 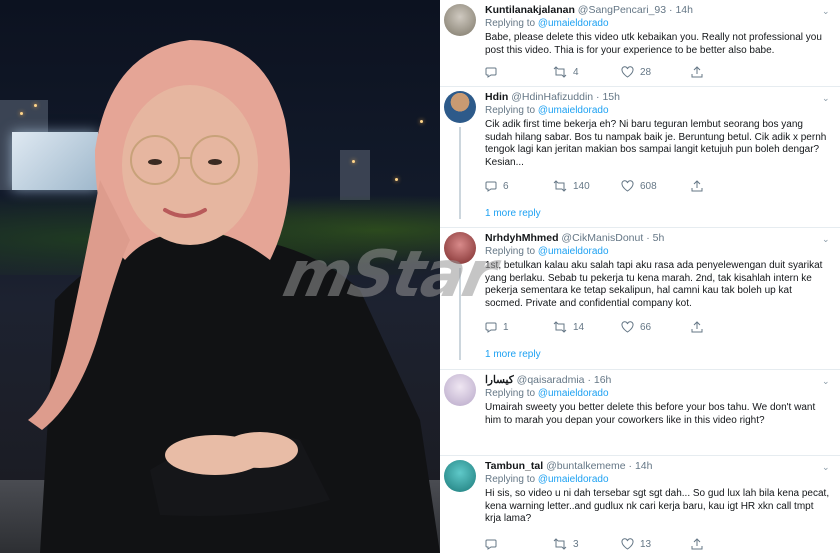 What do you see at coordinates (586, 466) in the screenshot?
I see `user-handle: @buntalkememe` at bounding box center [586, 466].